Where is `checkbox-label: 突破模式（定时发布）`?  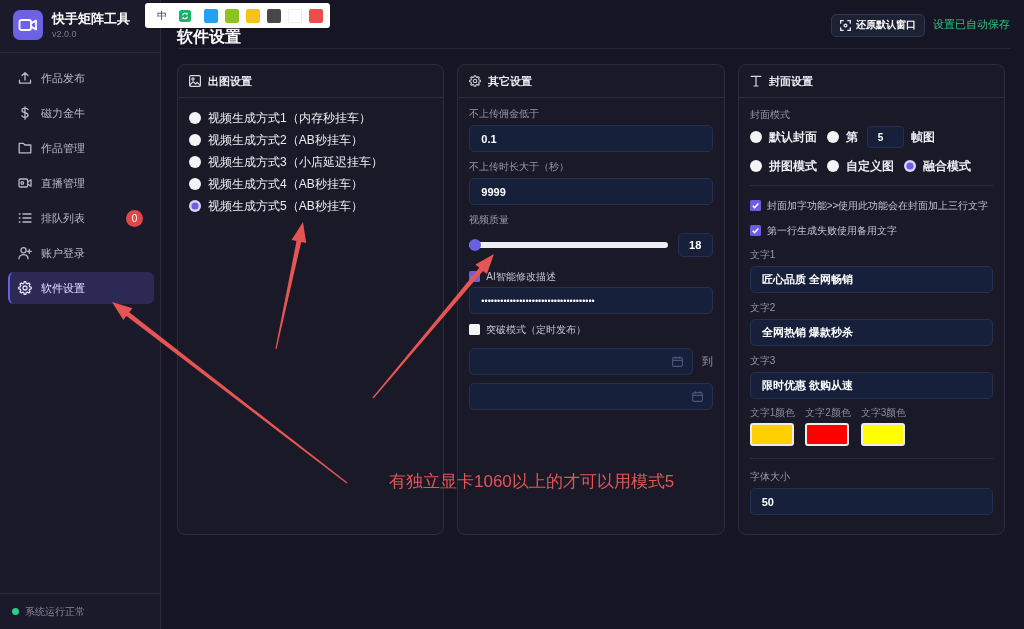 checkbox-label: 突破模式（定时发布） is located at coordinates (536, 329).